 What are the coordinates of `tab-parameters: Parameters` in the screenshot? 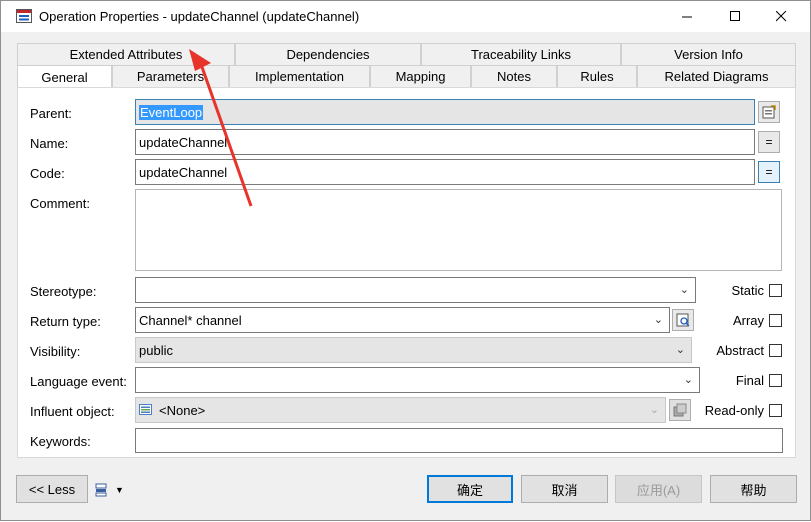 It's located at (170, 76).